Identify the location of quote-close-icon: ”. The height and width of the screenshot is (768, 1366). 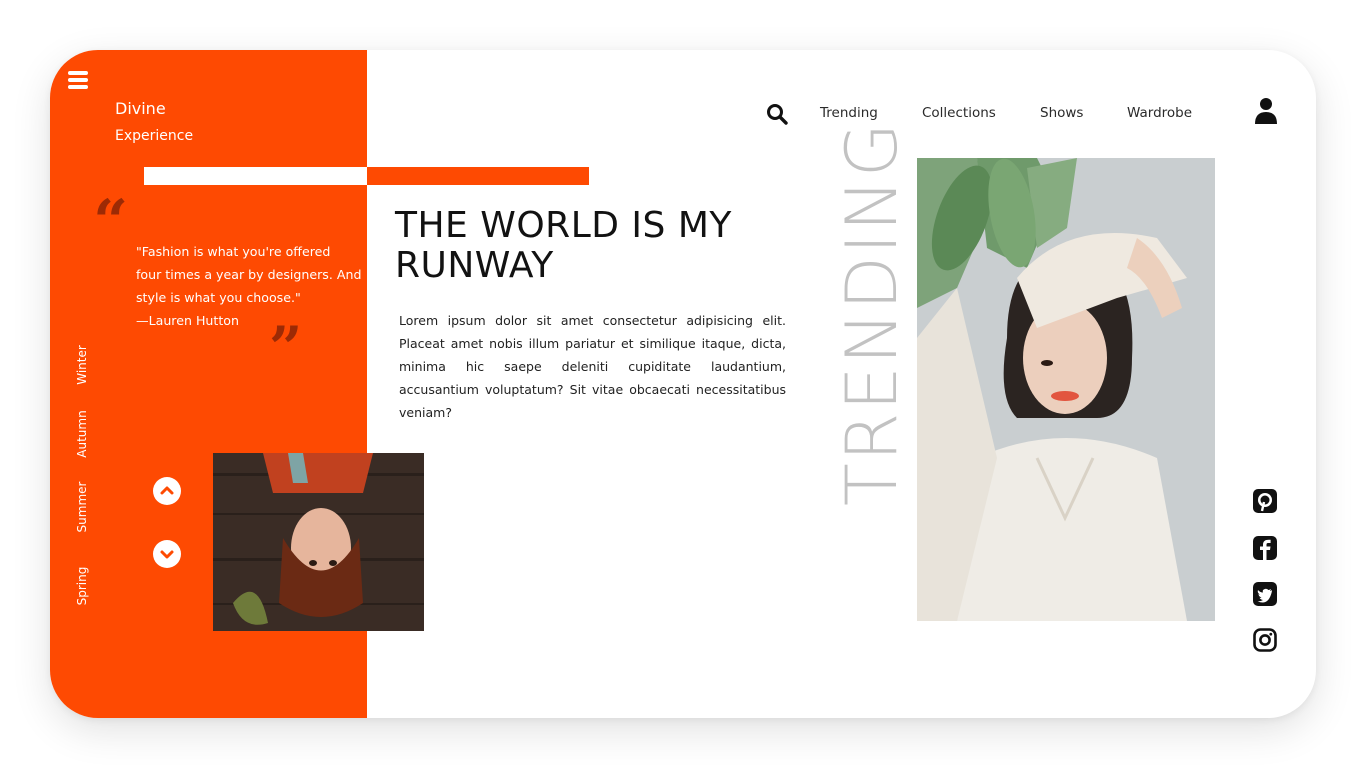
(286, 348).